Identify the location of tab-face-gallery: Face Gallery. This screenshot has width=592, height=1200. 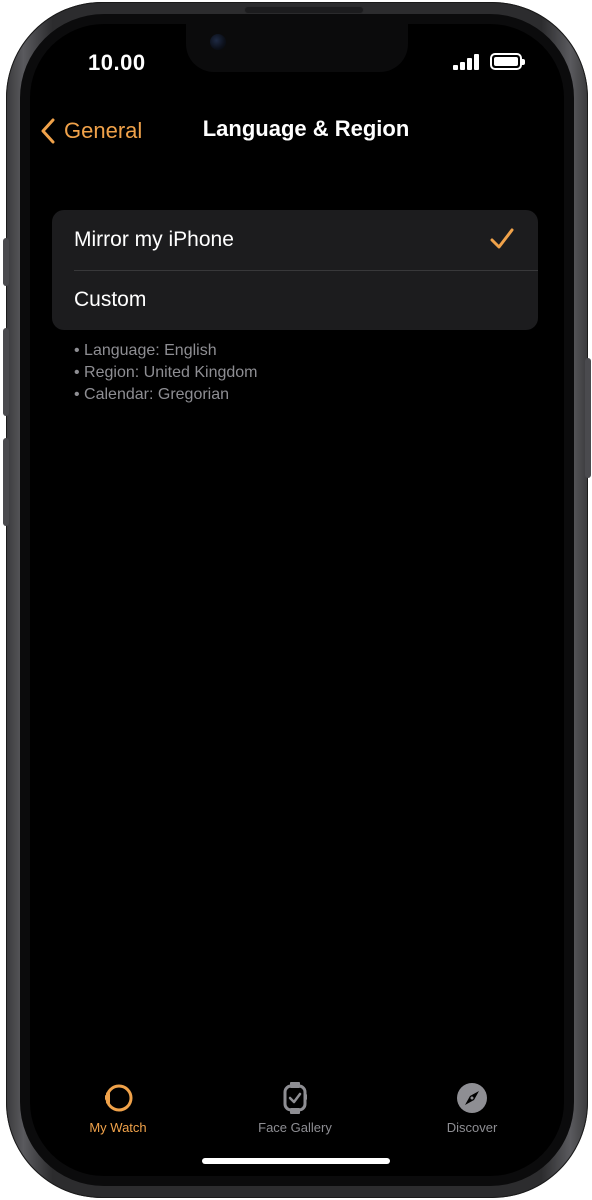
(295, 1107).